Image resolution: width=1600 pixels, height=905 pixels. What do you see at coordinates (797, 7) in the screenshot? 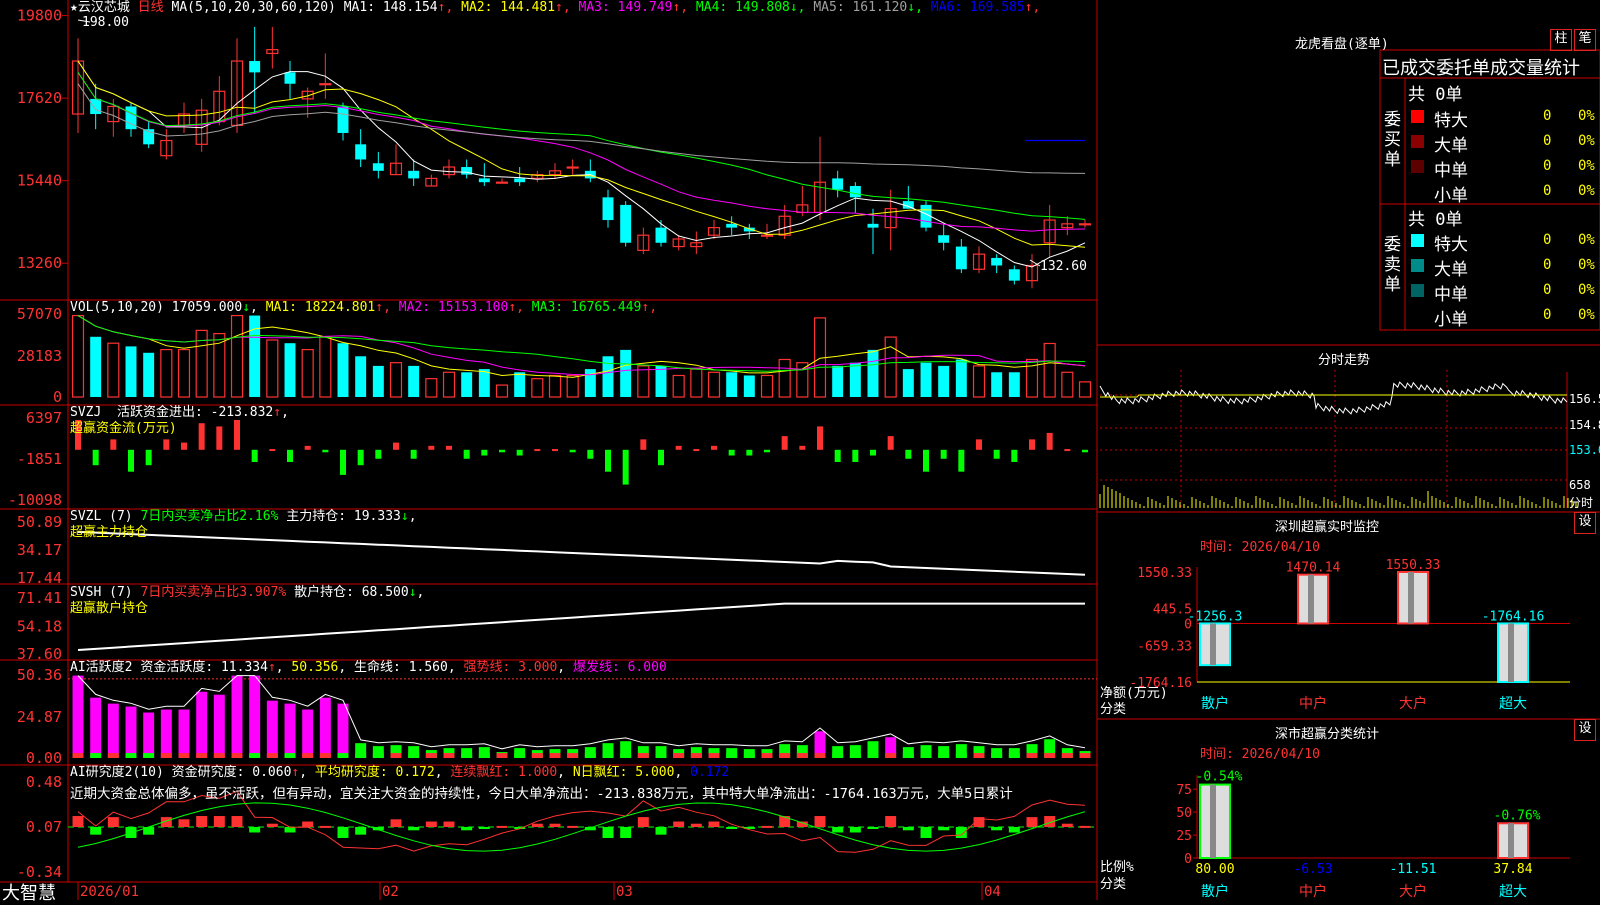
I see `ma-arrow-4: ↓,` at bounding box center [797, 7].